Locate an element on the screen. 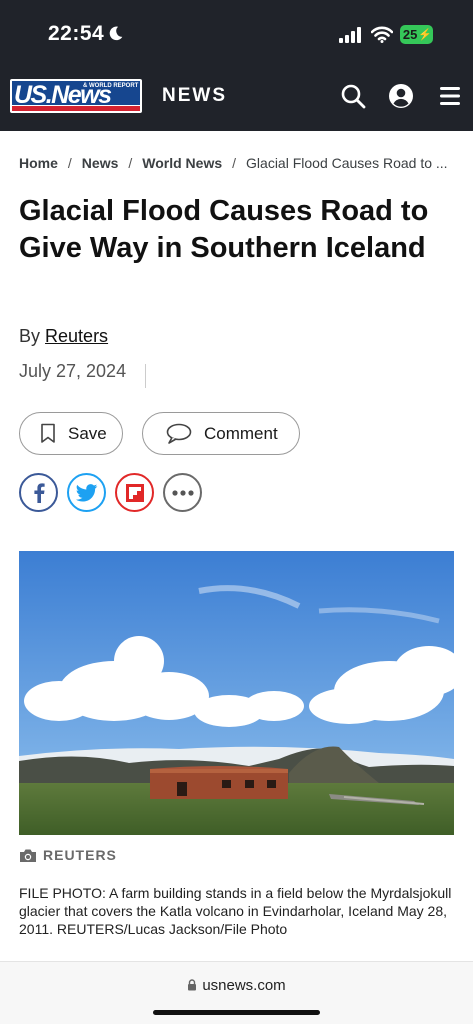 The width and height of the screenshot is (473, 1024). signal-icon is located at coordinates (350, 35).